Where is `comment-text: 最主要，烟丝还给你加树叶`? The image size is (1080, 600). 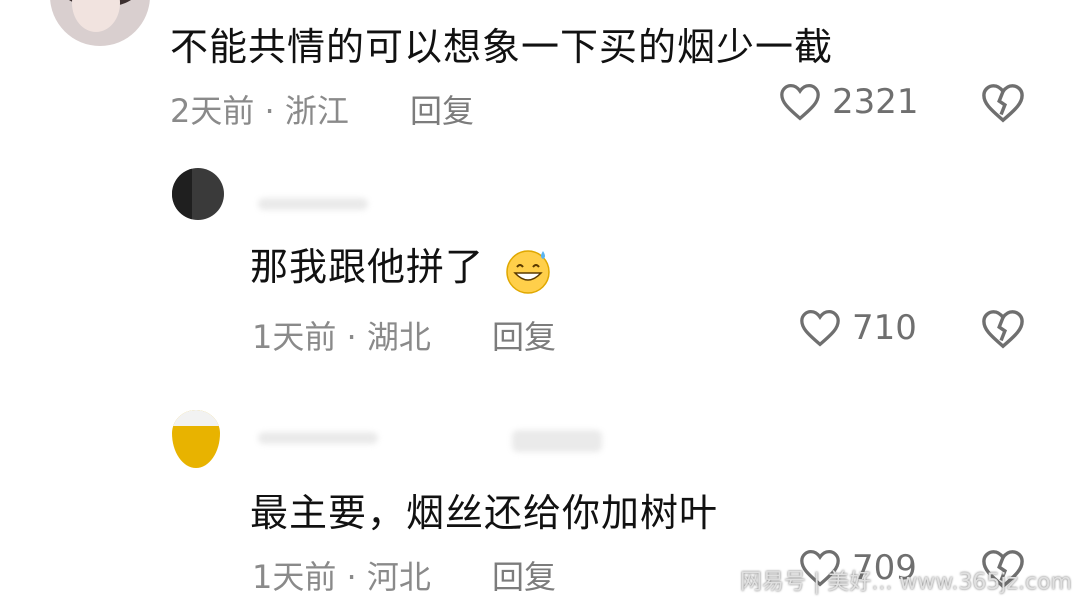 comment-text: 最主要，烟丝还给你加树叶 is located at coordinates (484, 513).